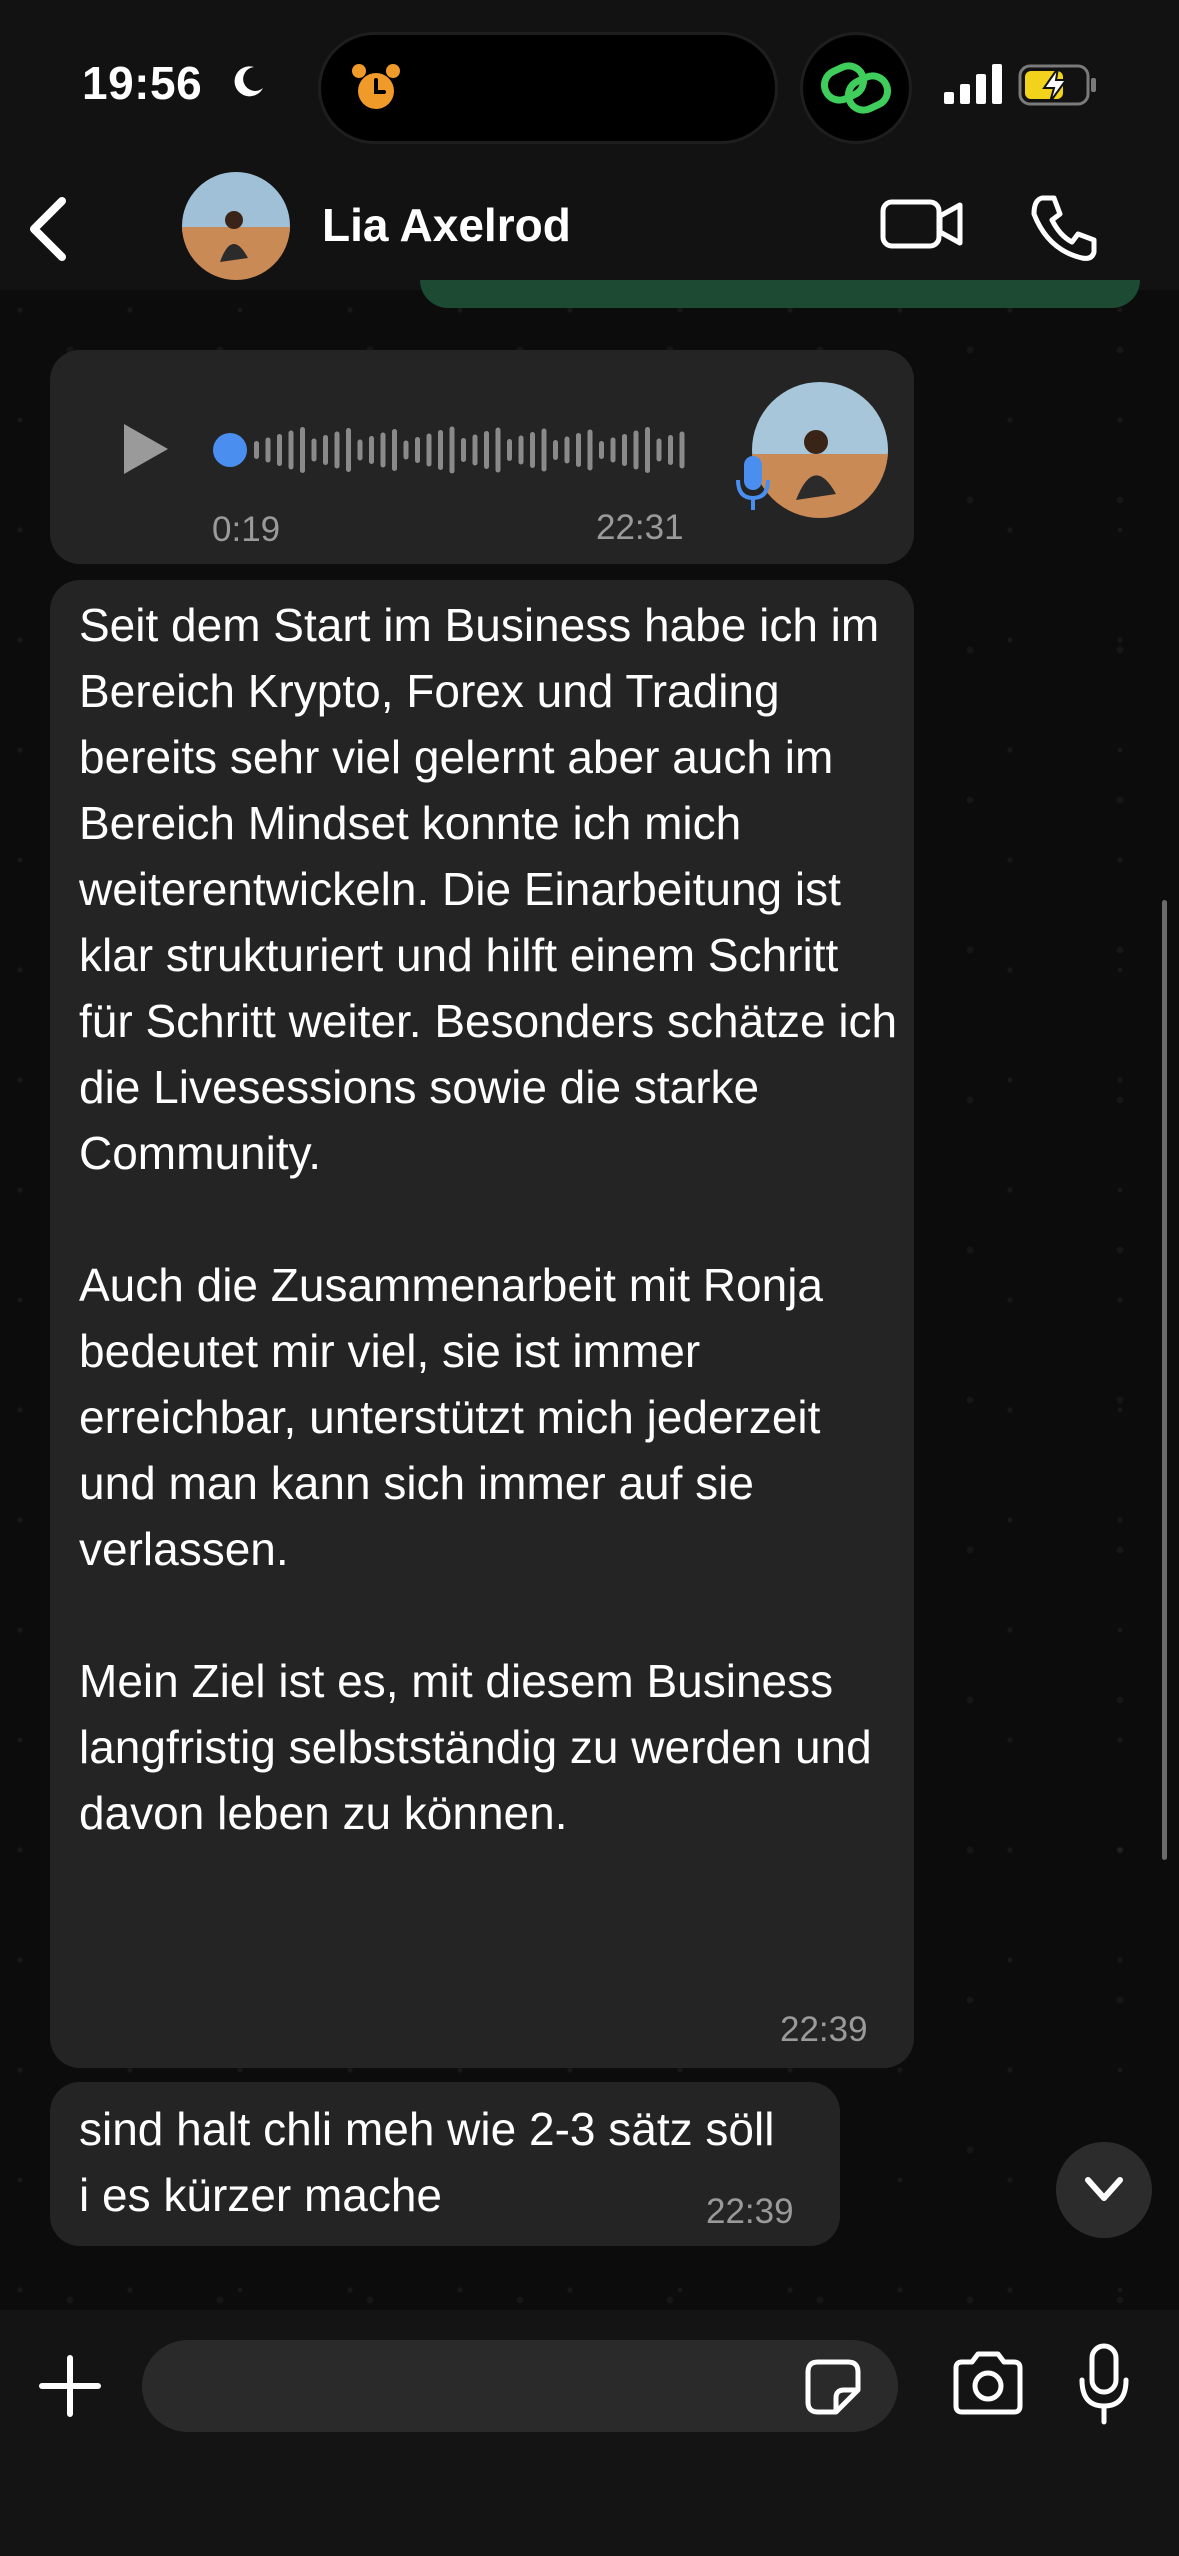 The width and height of the screenshot is (1179, 2556). I want to click on back-icon, so click(50, 229).